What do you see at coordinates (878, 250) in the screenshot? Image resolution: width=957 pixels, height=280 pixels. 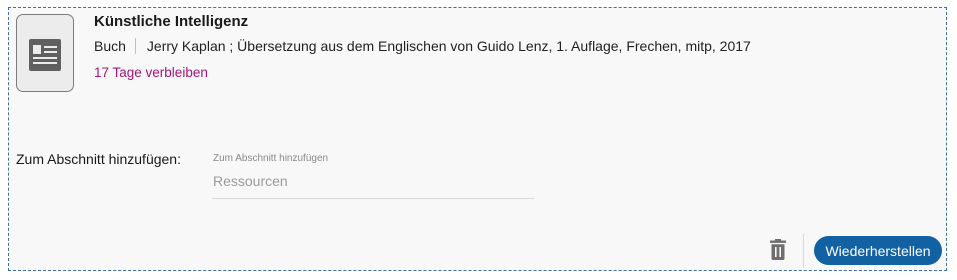 I see `restore-button: Wiederherstellen` at bounding box center [878, 250].